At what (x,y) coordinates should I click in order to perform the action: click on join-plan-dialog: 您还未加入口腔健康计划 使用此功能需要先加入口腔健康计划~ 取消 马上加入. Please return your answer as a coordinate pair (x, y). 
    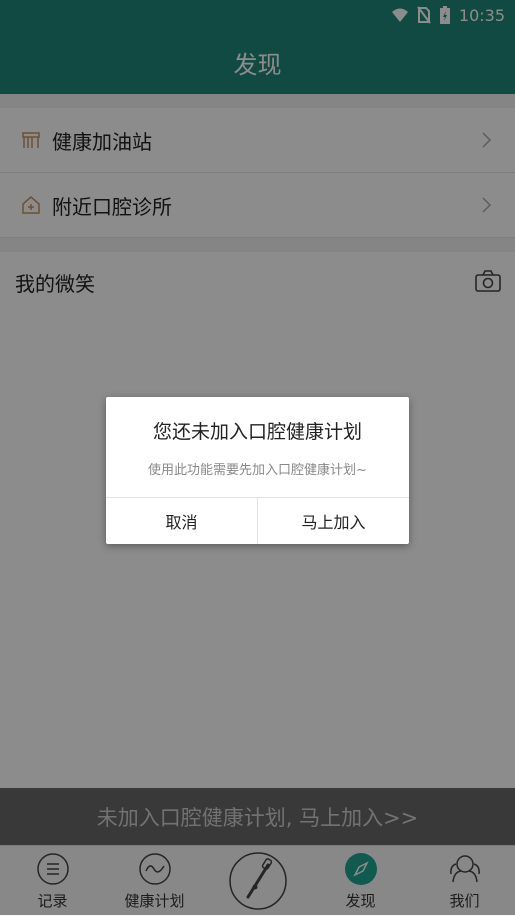
    Looking at the image, I should click on (257, 470).